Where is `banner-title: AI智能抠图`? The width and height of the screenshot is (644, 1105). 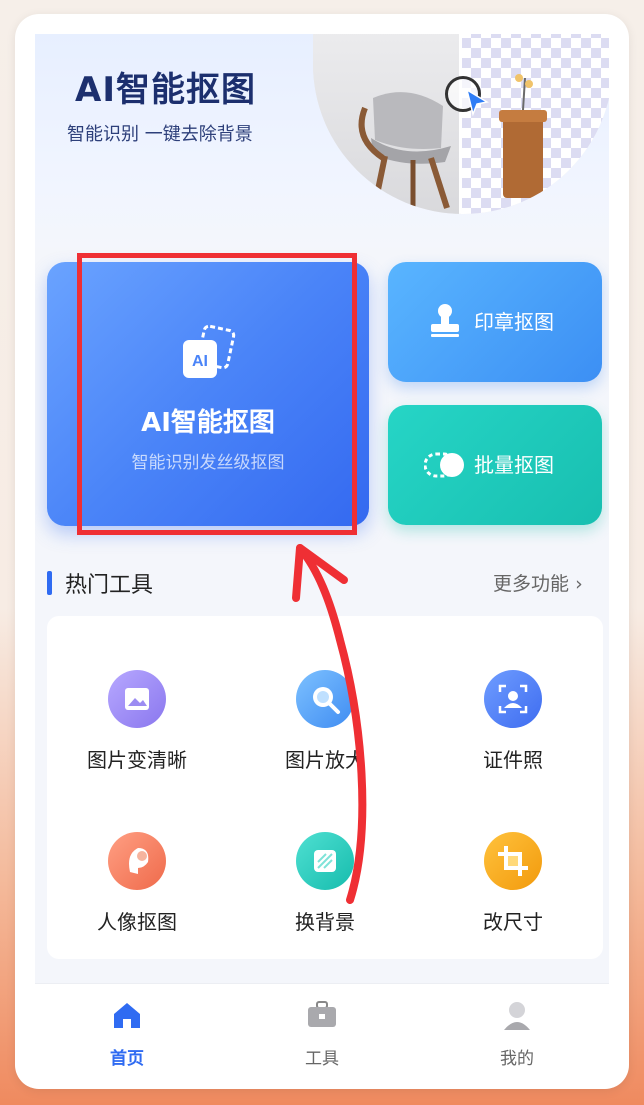 banner-title: AI智能抠图 is located at coordinates (165, 90).